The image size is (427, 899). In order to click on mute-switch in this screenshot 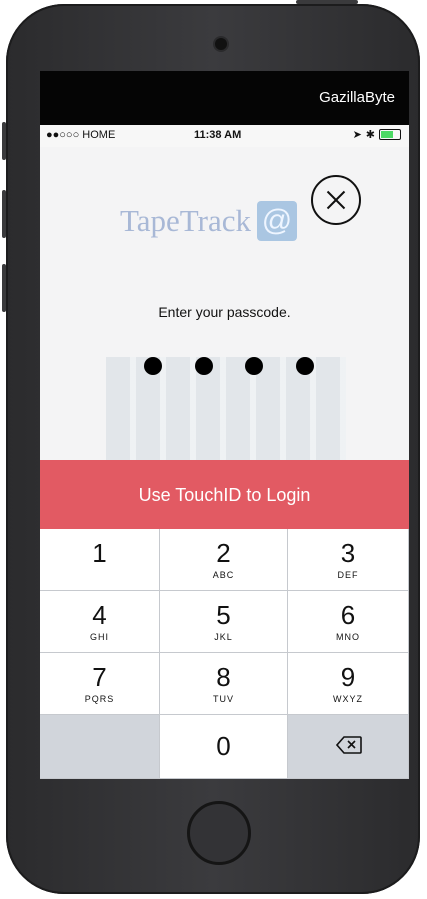, I will do `click(4, 141)`.